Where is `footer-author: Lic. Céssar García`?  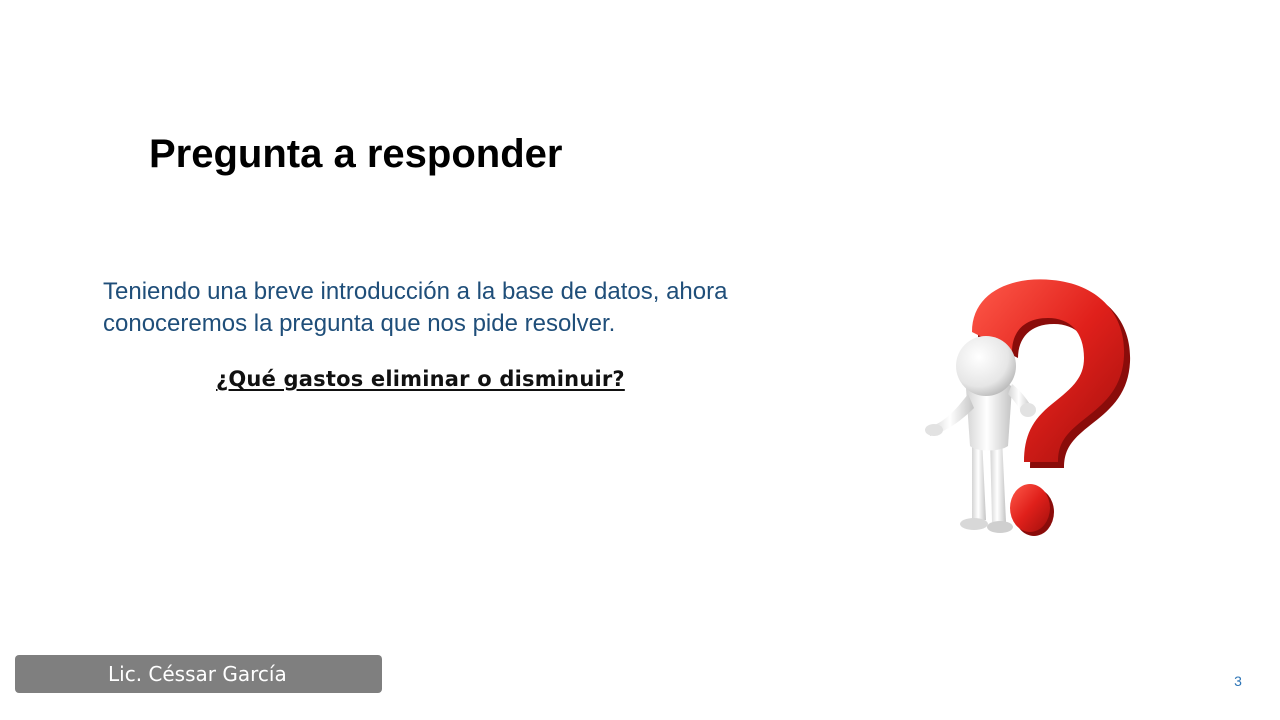 footer-author: Lic. Céssar García is located at coordinates (197, 674).